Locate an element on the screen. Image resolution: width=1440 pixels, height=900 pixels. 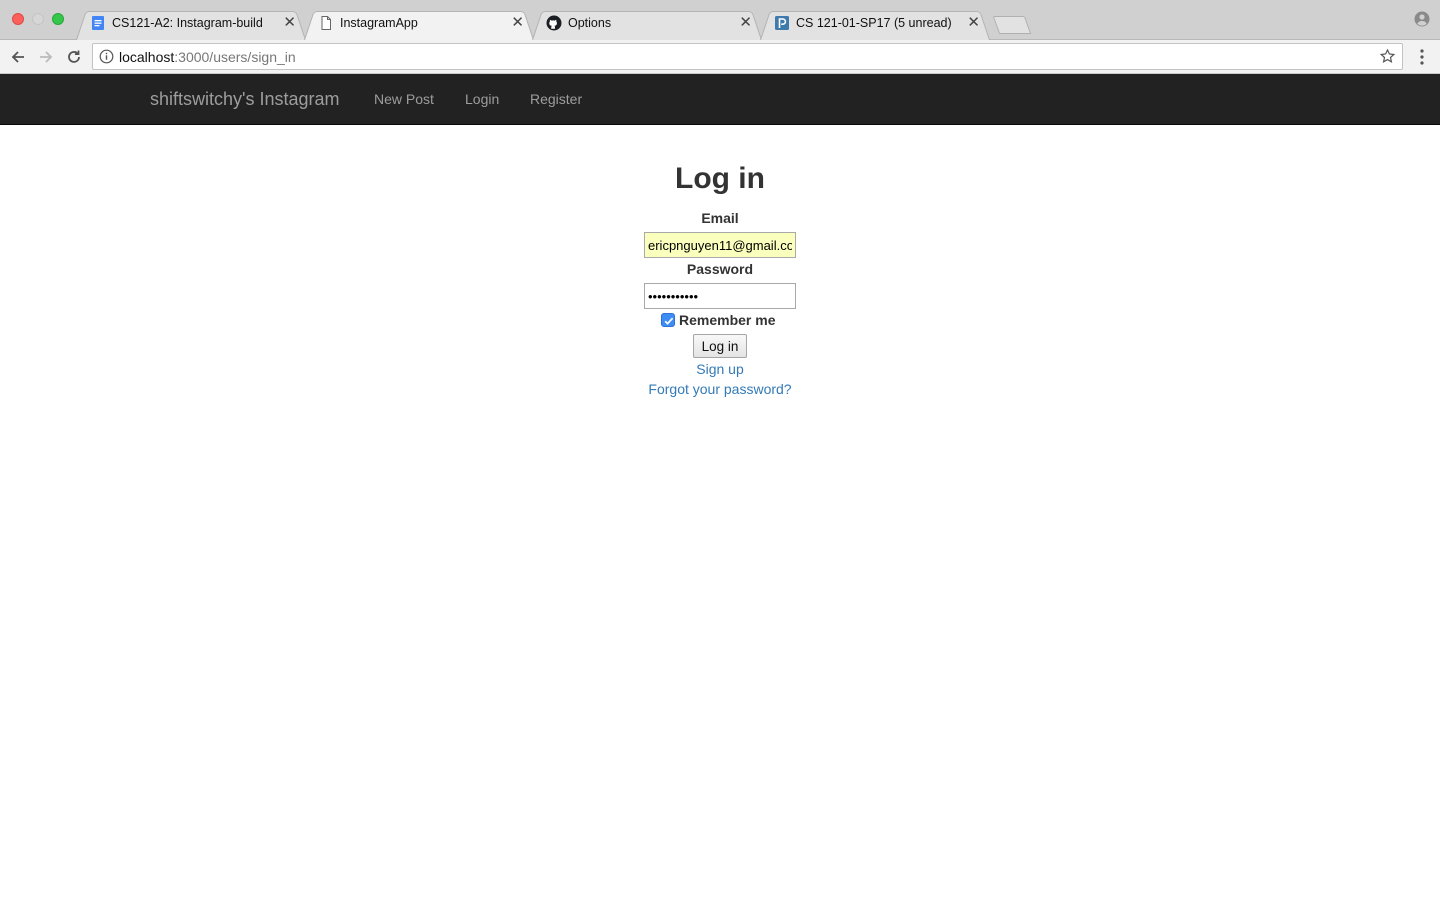
navbar-brand: shiftswitchy's Instagram is located at coordinates (245, 99).